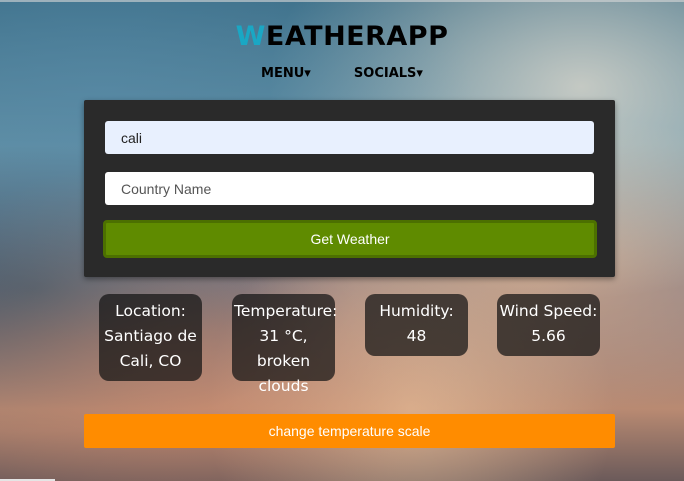 This screenshot has height=481, width=684. I want to click on humidity-card: Humidity: 48, so click(416, 325).